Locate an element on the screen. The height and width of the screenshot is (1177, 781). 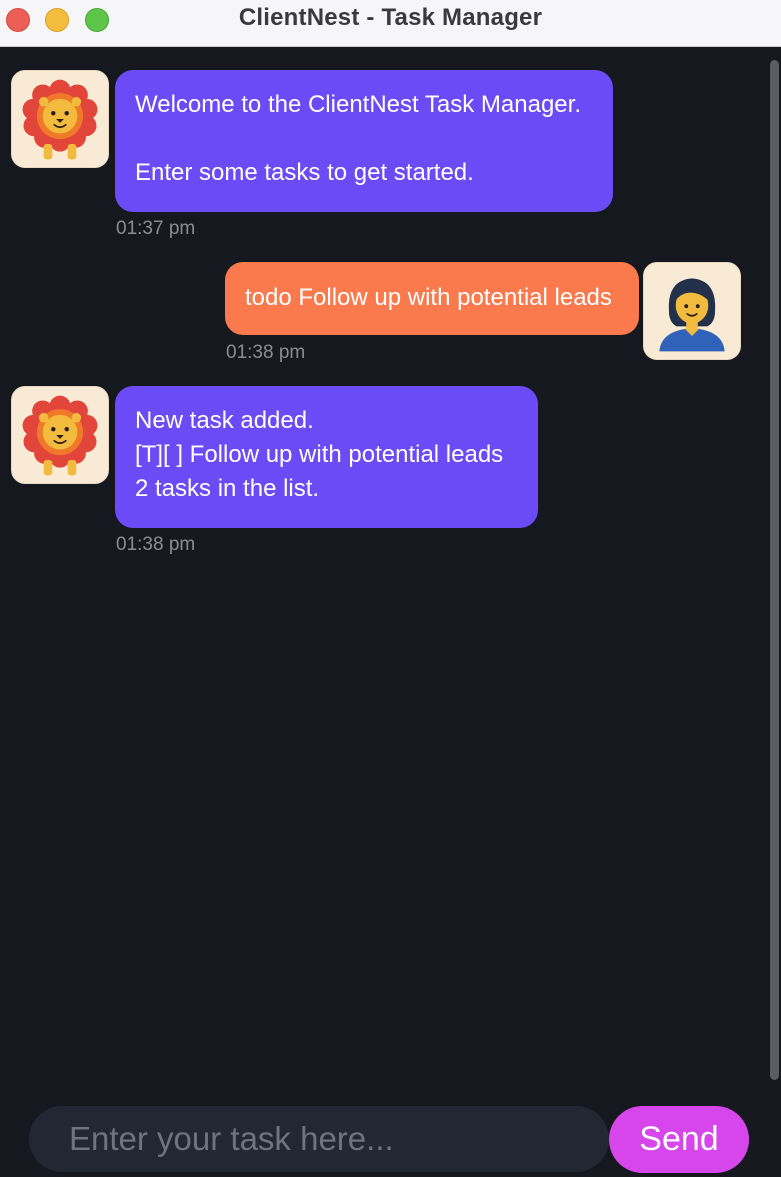
input-bar: Send is located at coordinates (390, 1132).